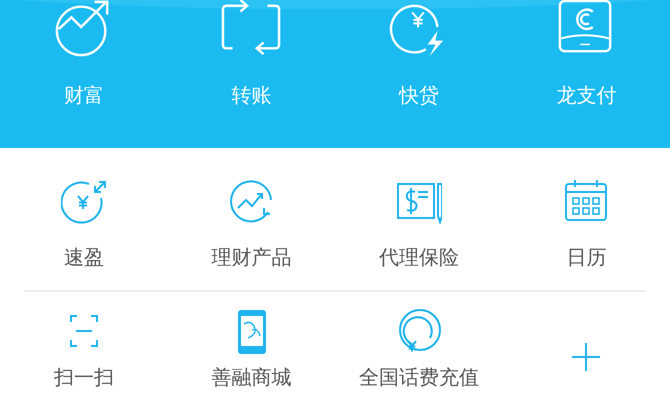 This screenshot has height=415, width=670. I want to click on trend-circle-icon, so click(251, 201).